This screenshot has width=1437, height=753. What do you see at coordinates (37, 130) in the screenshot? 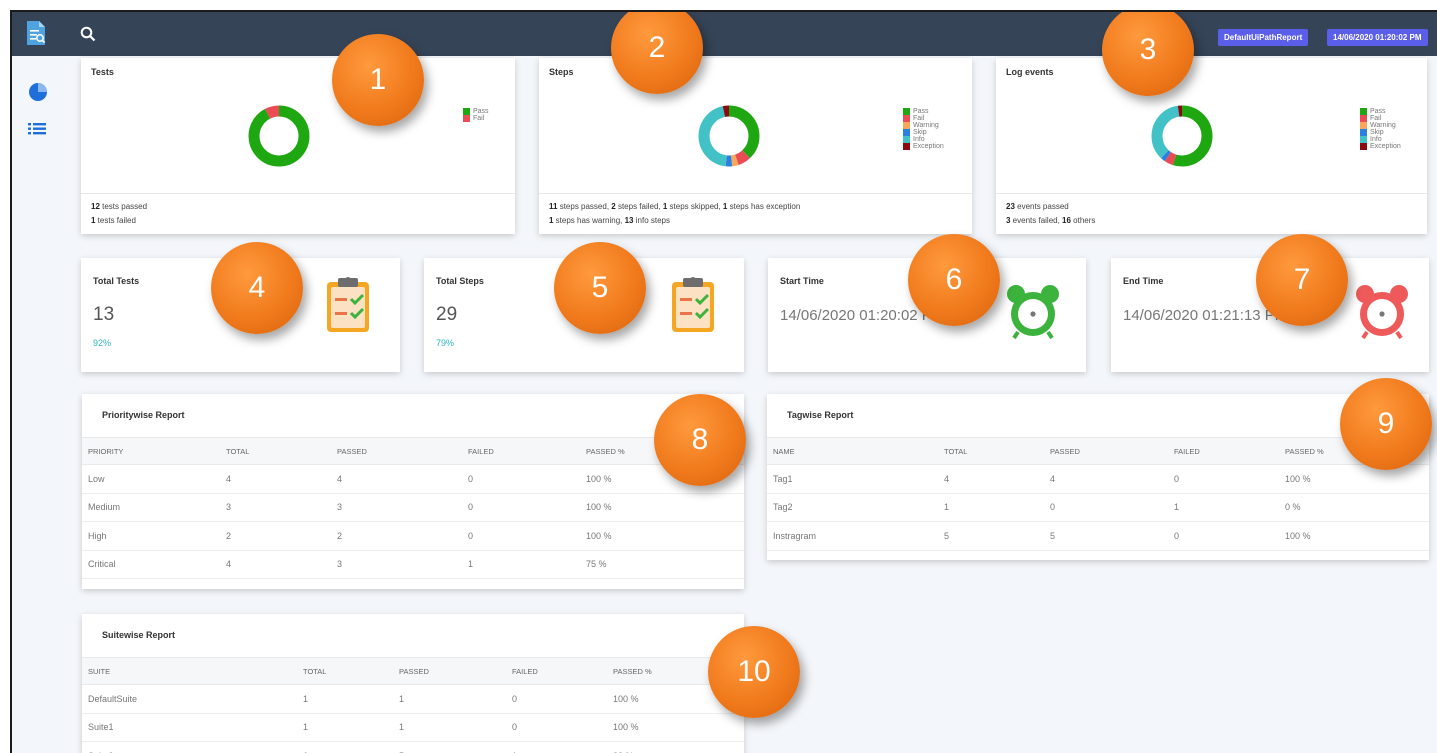
I see `list-icon` at bounding box center [37, 130].